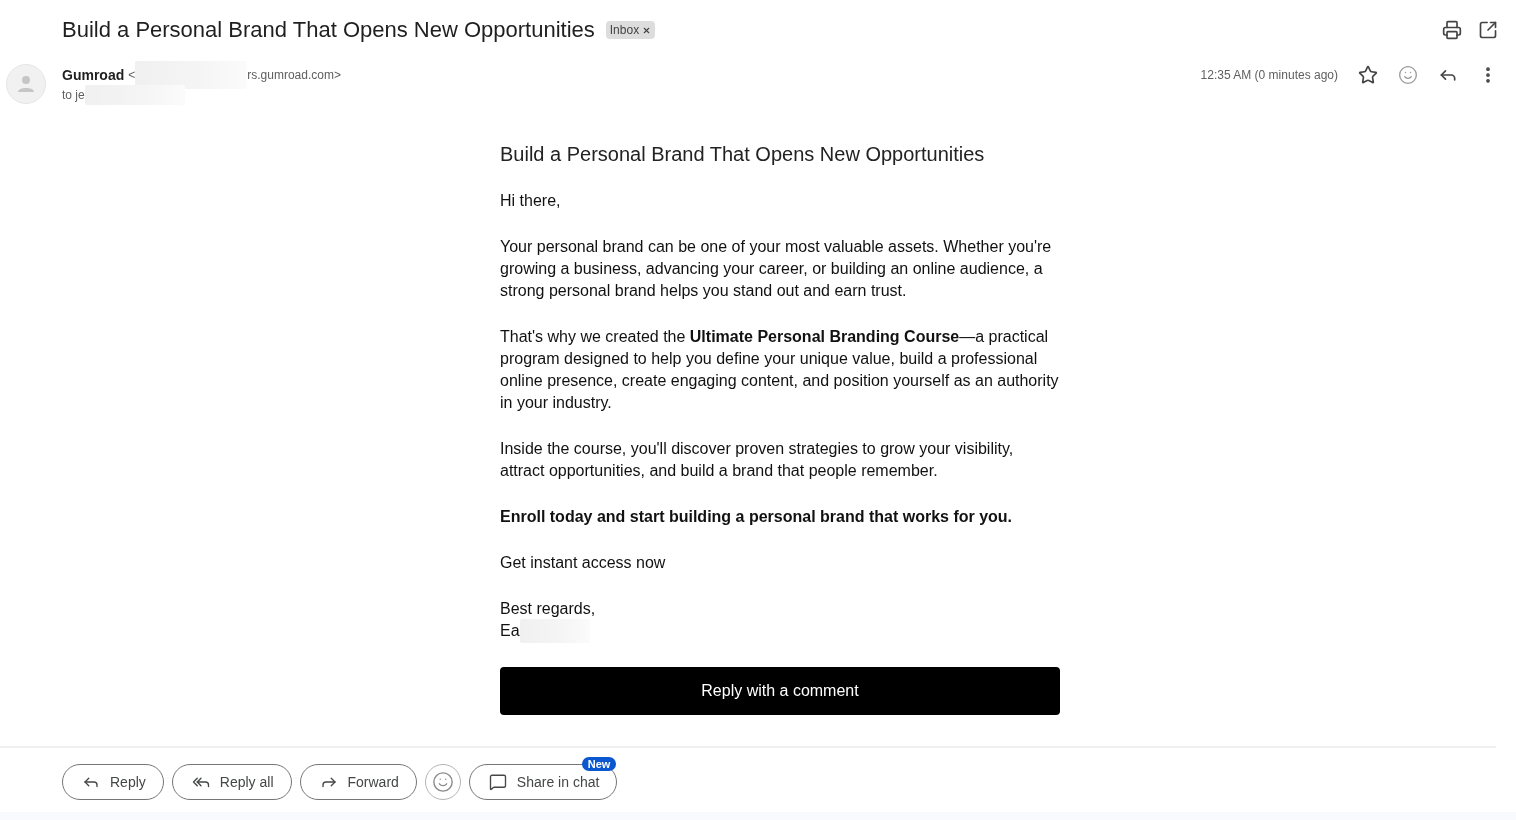  Describe the element at coordinates (757, 460) in the screenshot. I see `body-paragraph: Inside the course, you'll discover proven strategies to grow your visibility, attract opportunities, and build a brand that people remember.` at that location.